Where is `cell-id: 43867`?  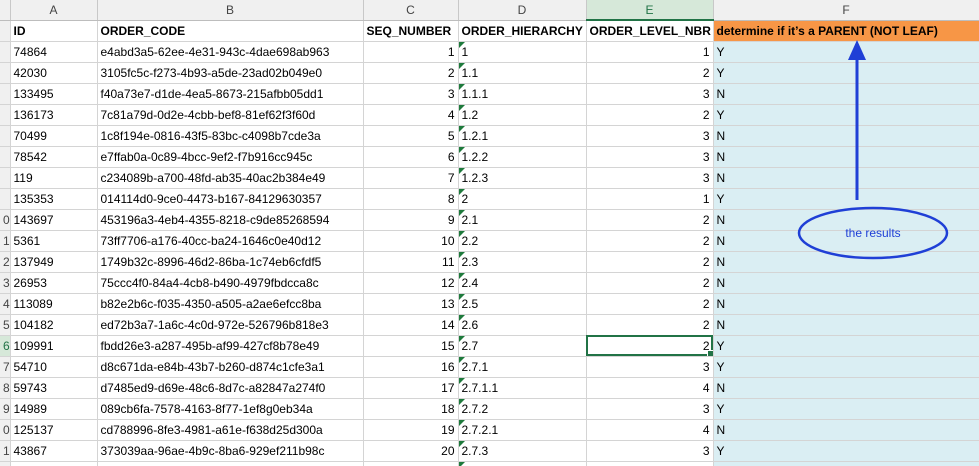
cell-id: 43867 is located at coordinates (54, 451).